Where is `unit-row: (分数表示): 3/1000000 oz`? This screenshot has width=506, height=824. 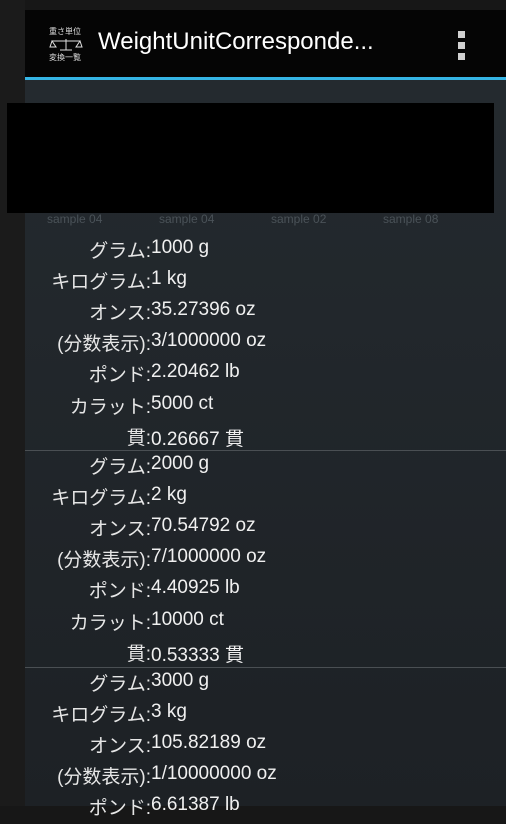 unit-row: (分数表示): 3/1000000 oz is located at coordinates (265, 344).